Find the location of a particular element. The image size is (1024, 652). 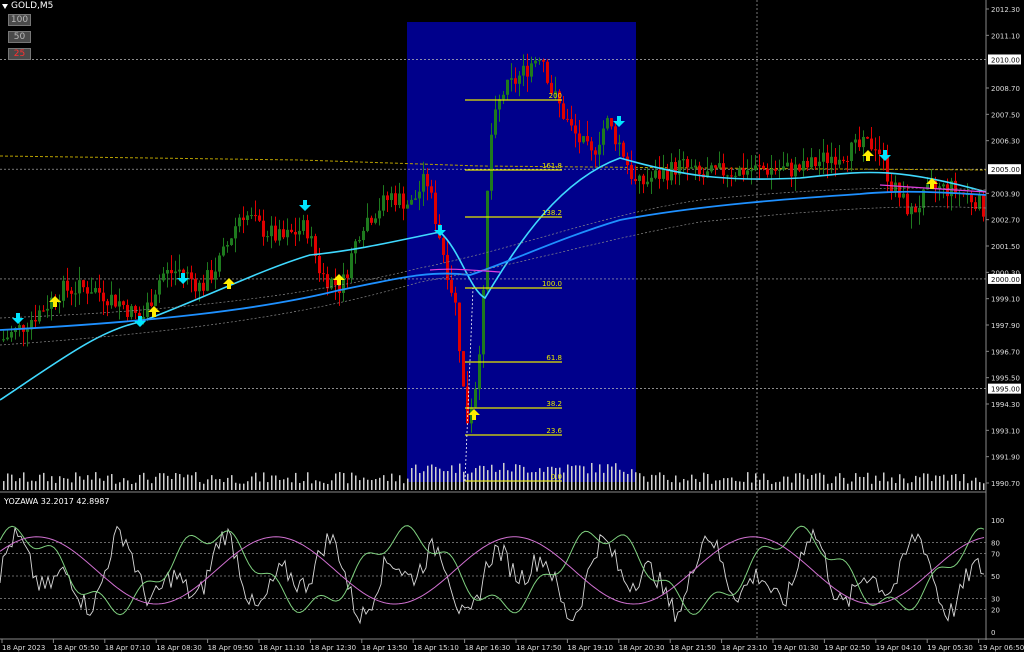

oscillator-slow-line is located at coordinates (492, 570).